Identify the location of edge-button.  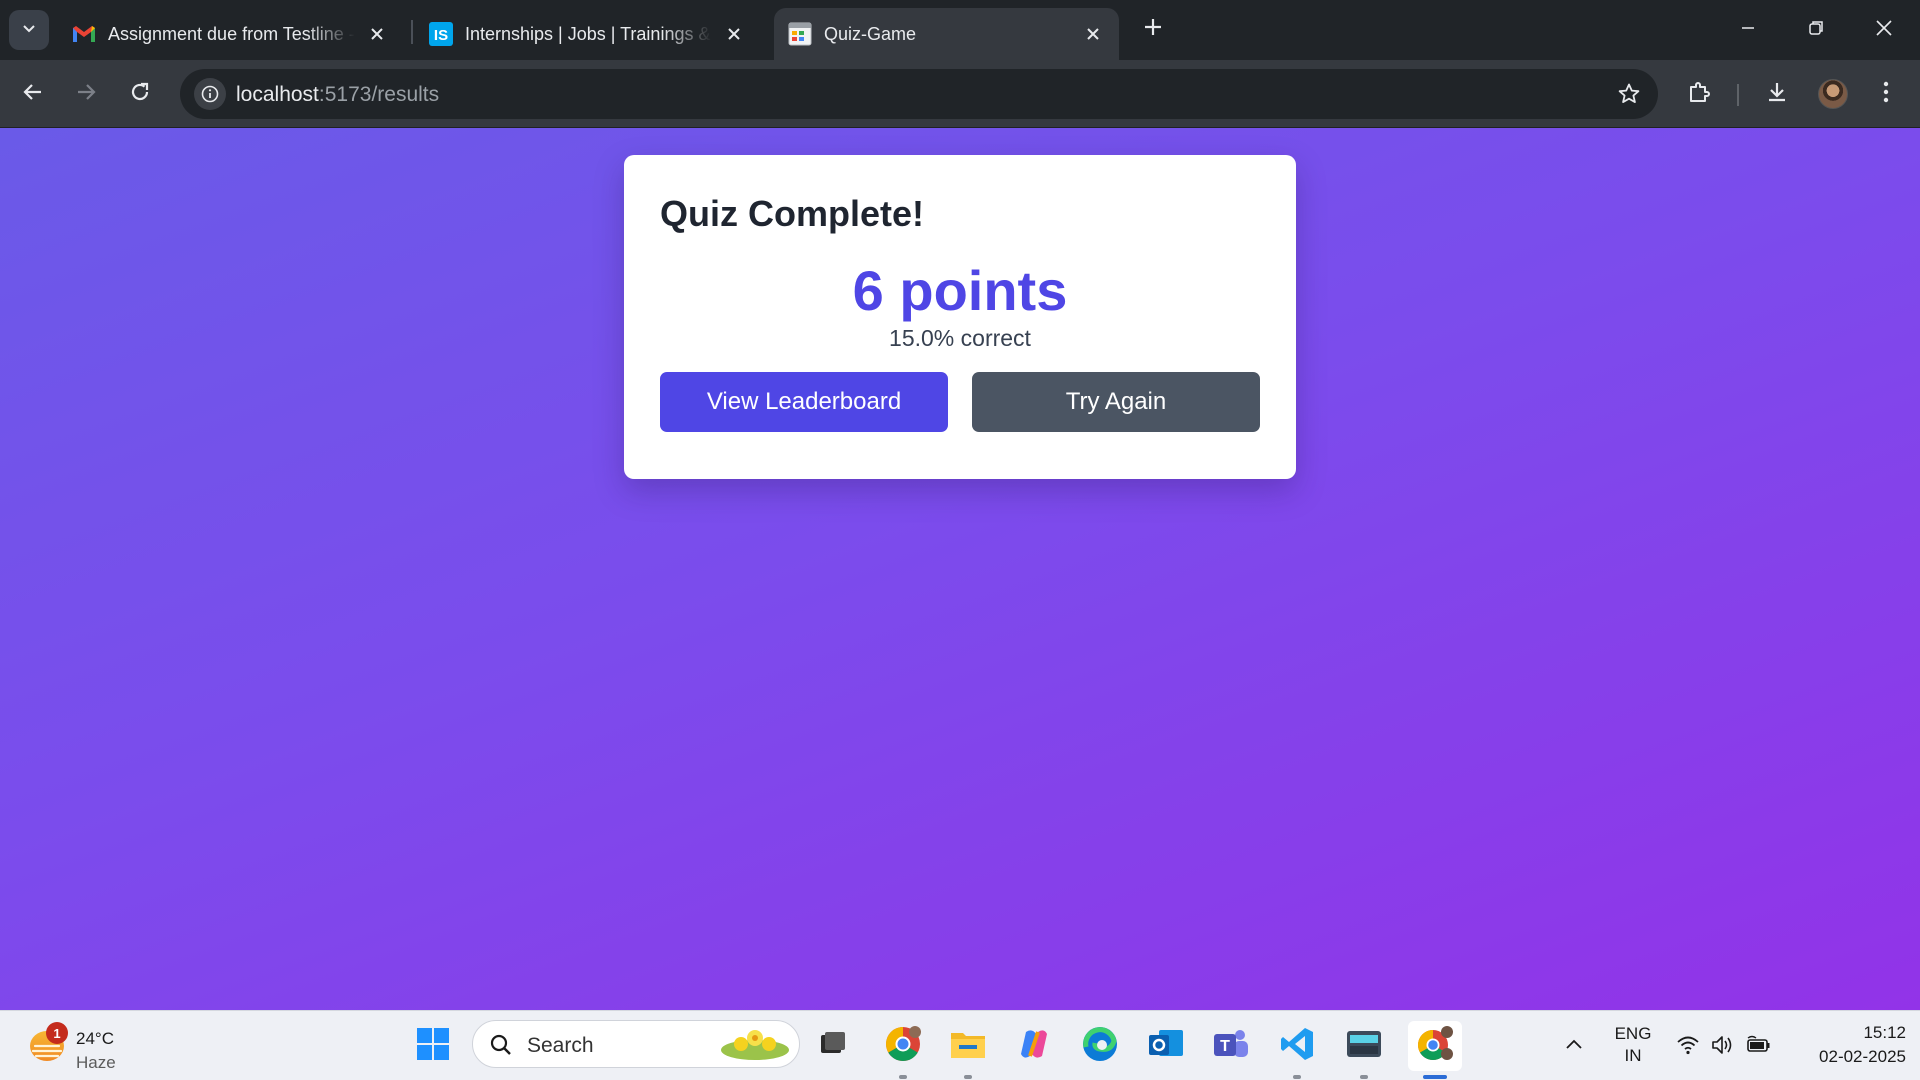
(1100, 1046).